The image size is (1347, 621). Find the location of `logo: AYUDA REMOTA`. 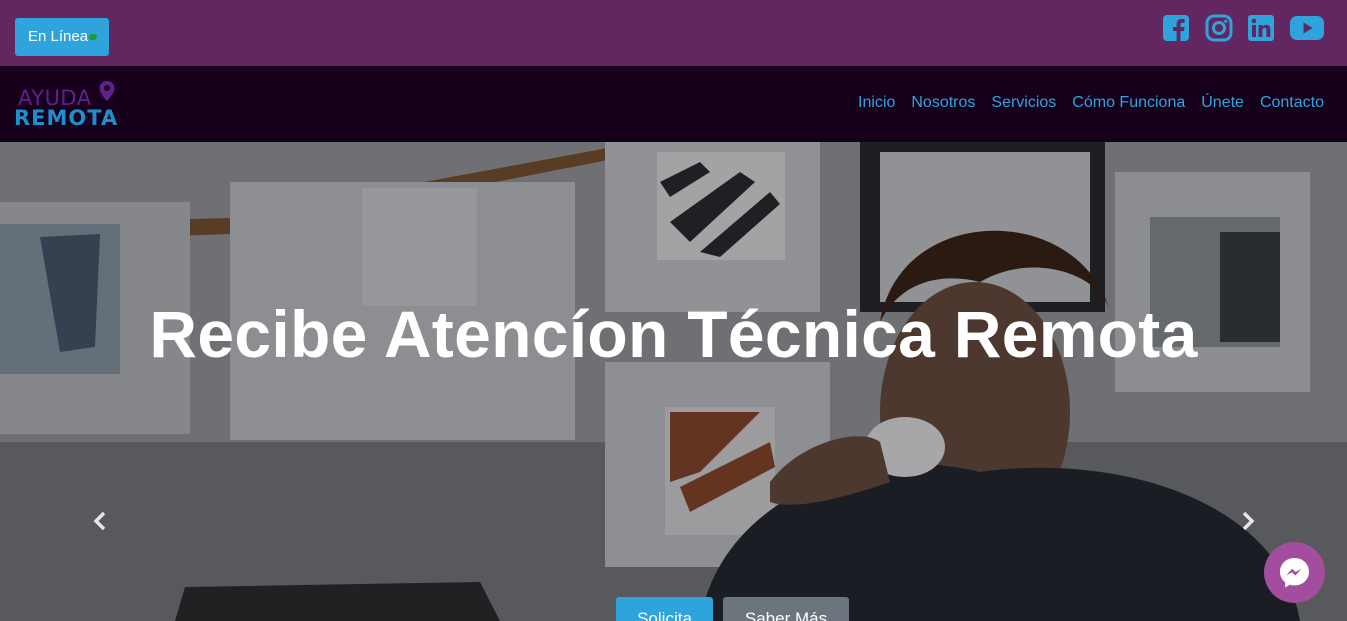

logo: AYUDA REMOTA is located at coordinates (66, 105).